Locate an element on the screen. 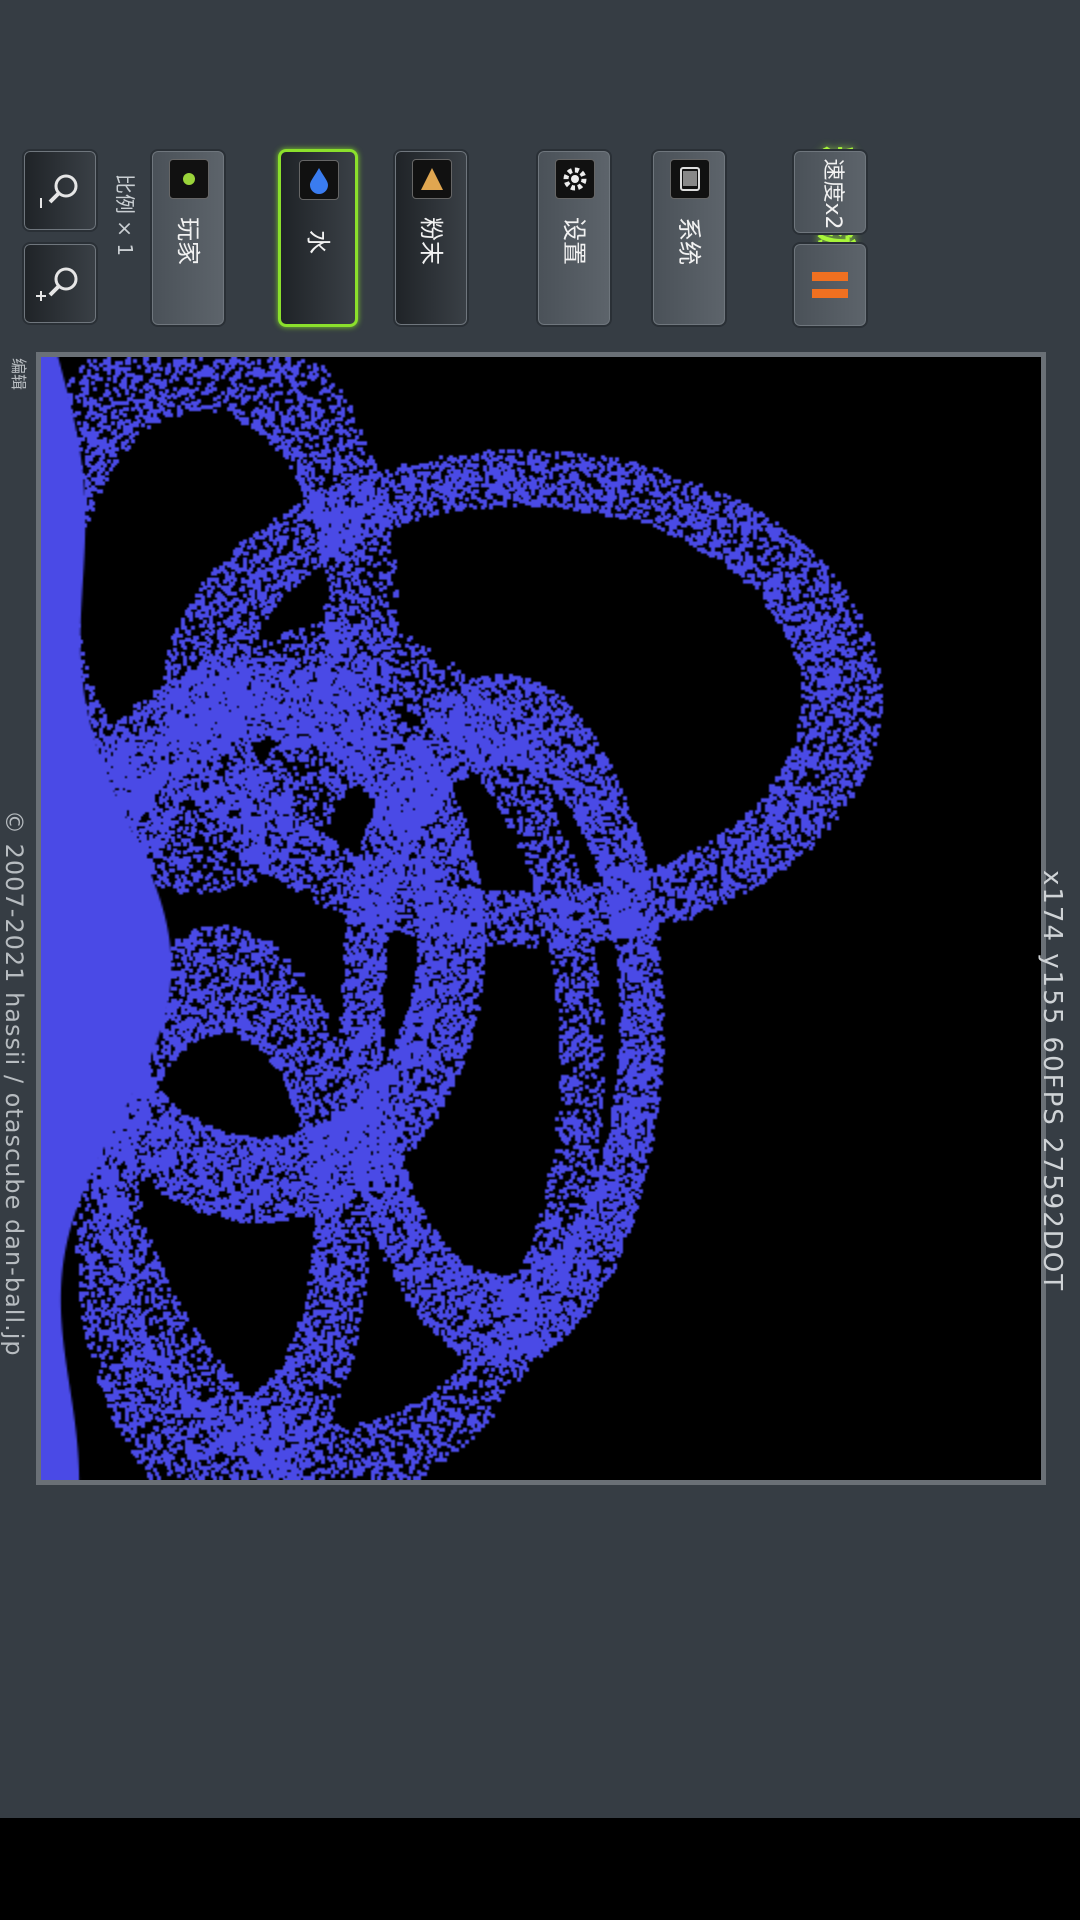 The height and width of the screenshot is (1920, 1080). edit-label: 编辑 is located at coordinates (18, 373).